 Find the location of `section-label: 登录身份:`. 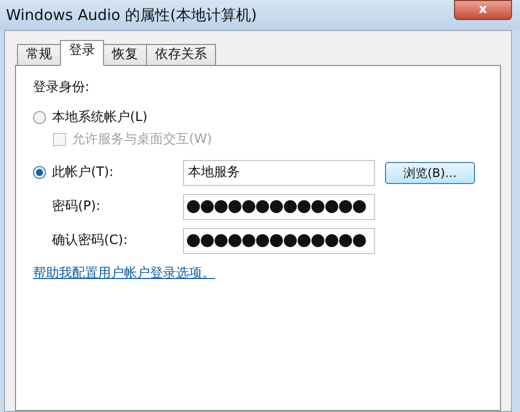

section-label: 登录身份: is located at coordinates (61, 88).